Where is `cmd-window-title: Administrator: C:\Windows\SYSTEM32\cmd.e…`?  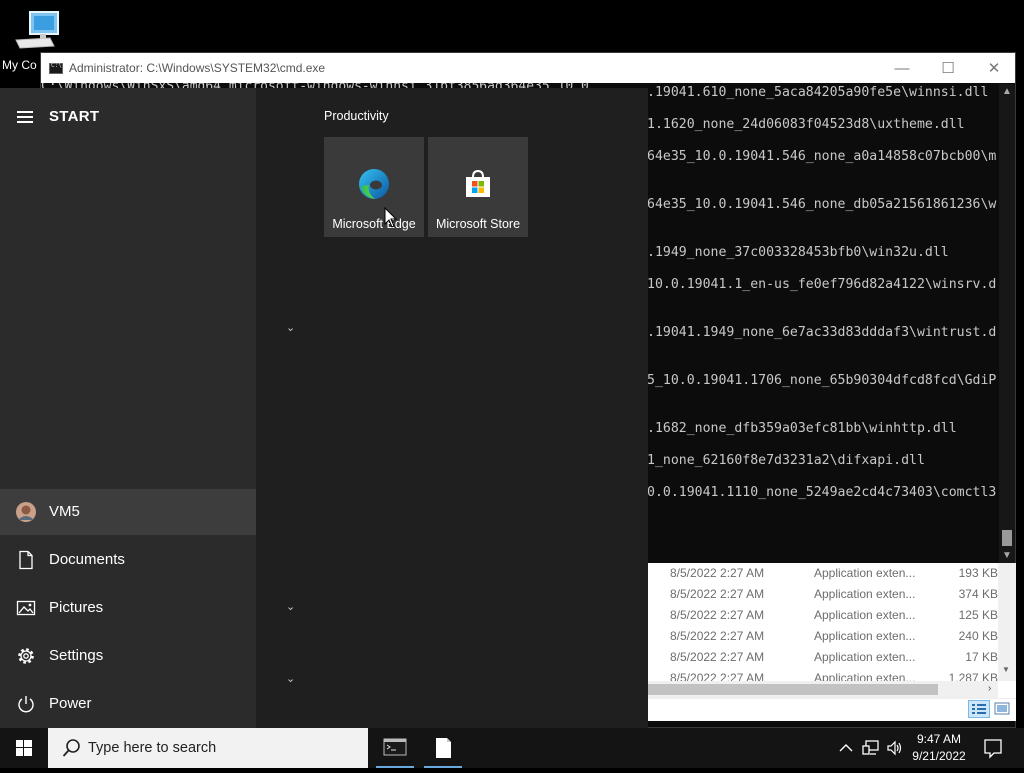
cmd-window-title: Administrator: C:\Windows\SYSTEM32\cmd.e… is located at coordinates (197, 68).